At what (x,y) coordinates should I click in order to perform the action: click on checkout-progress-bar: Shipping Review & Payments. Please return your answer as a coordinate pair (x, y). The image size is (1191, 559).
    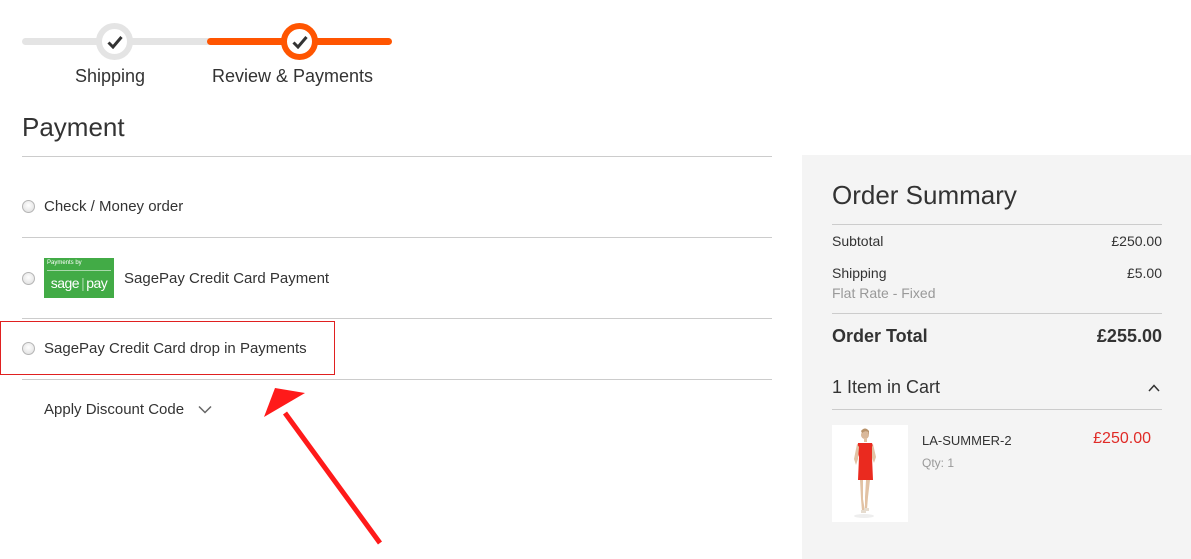
    Looking at the image, I should click on (207, 53).